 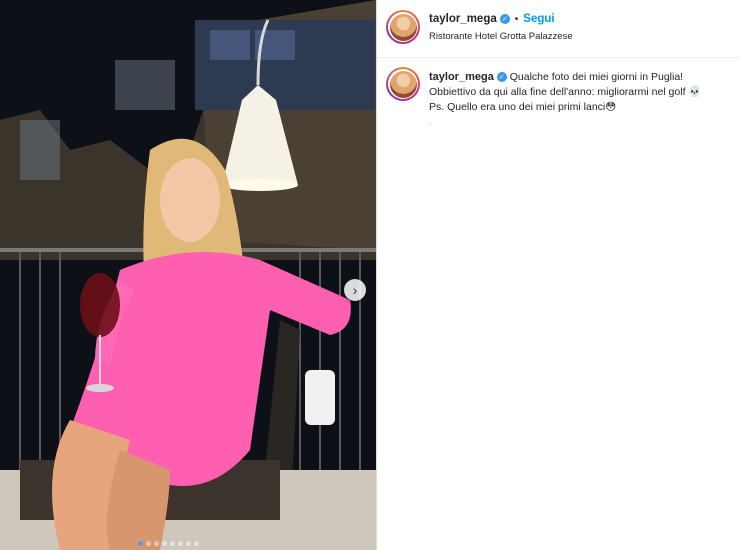 What do you see at coordinates (355, 290) in the screenshot?
I see `chevron-right-icon: ›` at bounding box center [355, 290].